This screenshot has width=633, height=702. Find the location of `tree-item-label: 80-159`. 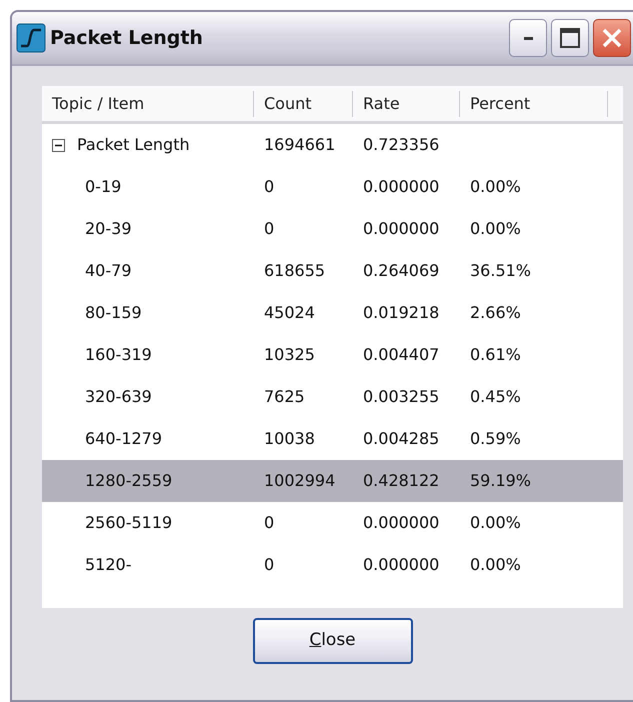

tree-item-label: 80-159 is located at coordinates (113, 313).